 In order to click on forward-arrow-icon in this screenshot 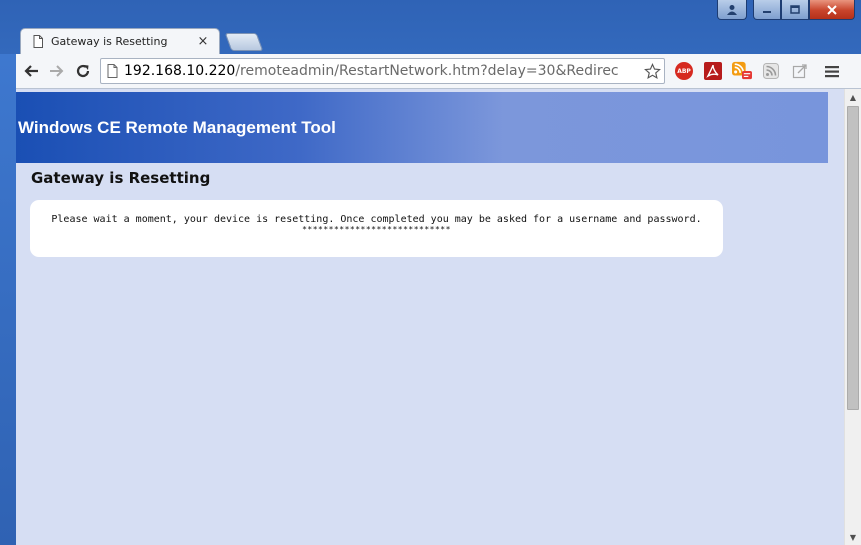, I will do `click(57, 71)`.